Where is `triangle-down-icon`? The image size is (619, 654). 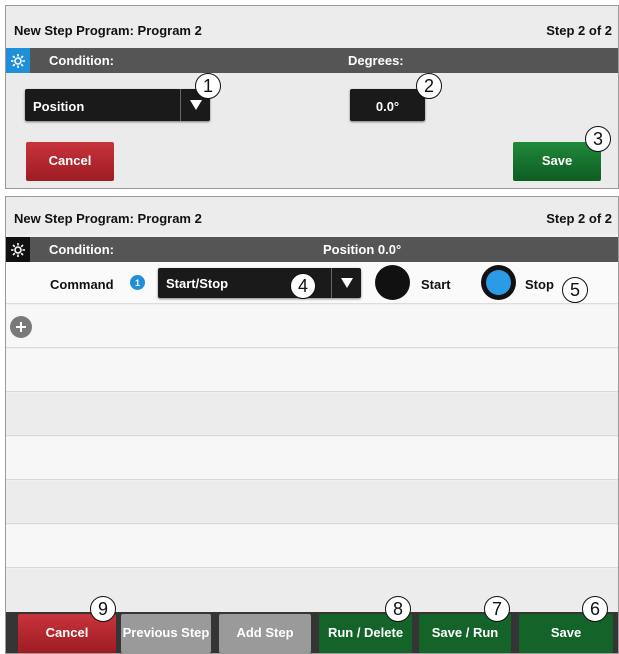 triangle-down-icon is located at coordinates (346, 283).